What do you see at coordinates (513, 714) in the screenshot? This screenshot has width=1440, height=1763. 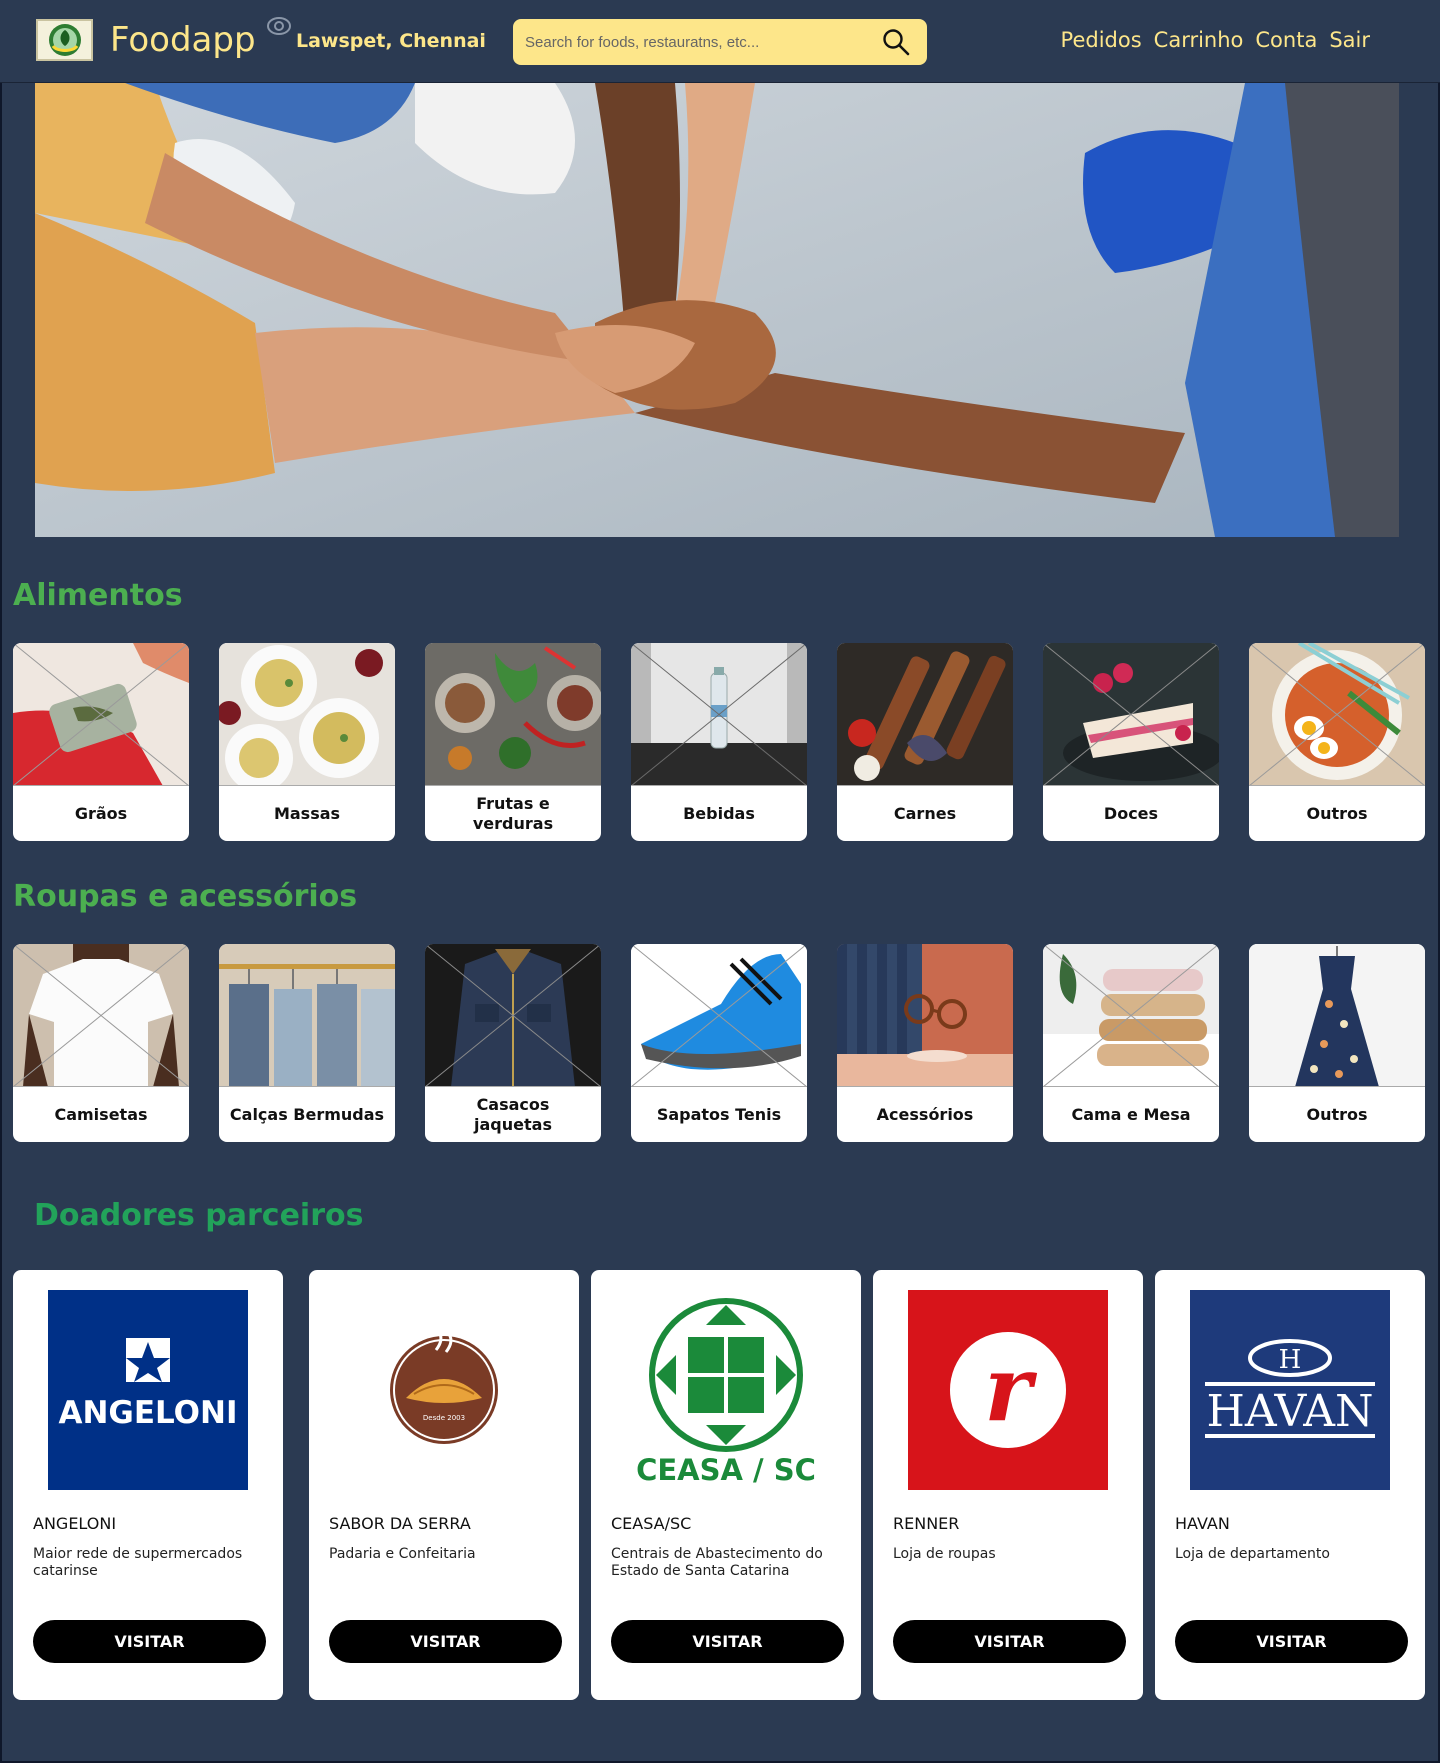 I see `vegetables-photo` at bounding box center [513, 714].